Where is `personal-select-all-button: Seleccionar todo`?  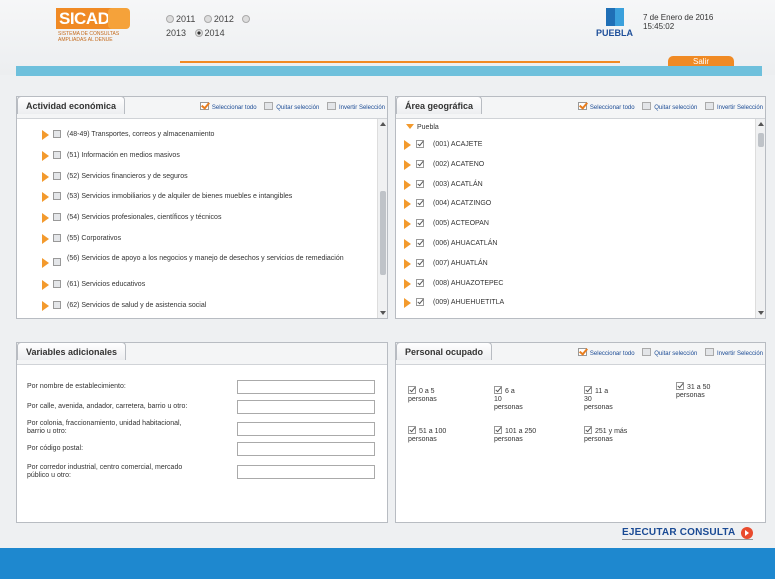
personal-select-all-button: Seleccionar todo is located at coordinates (606, 352).